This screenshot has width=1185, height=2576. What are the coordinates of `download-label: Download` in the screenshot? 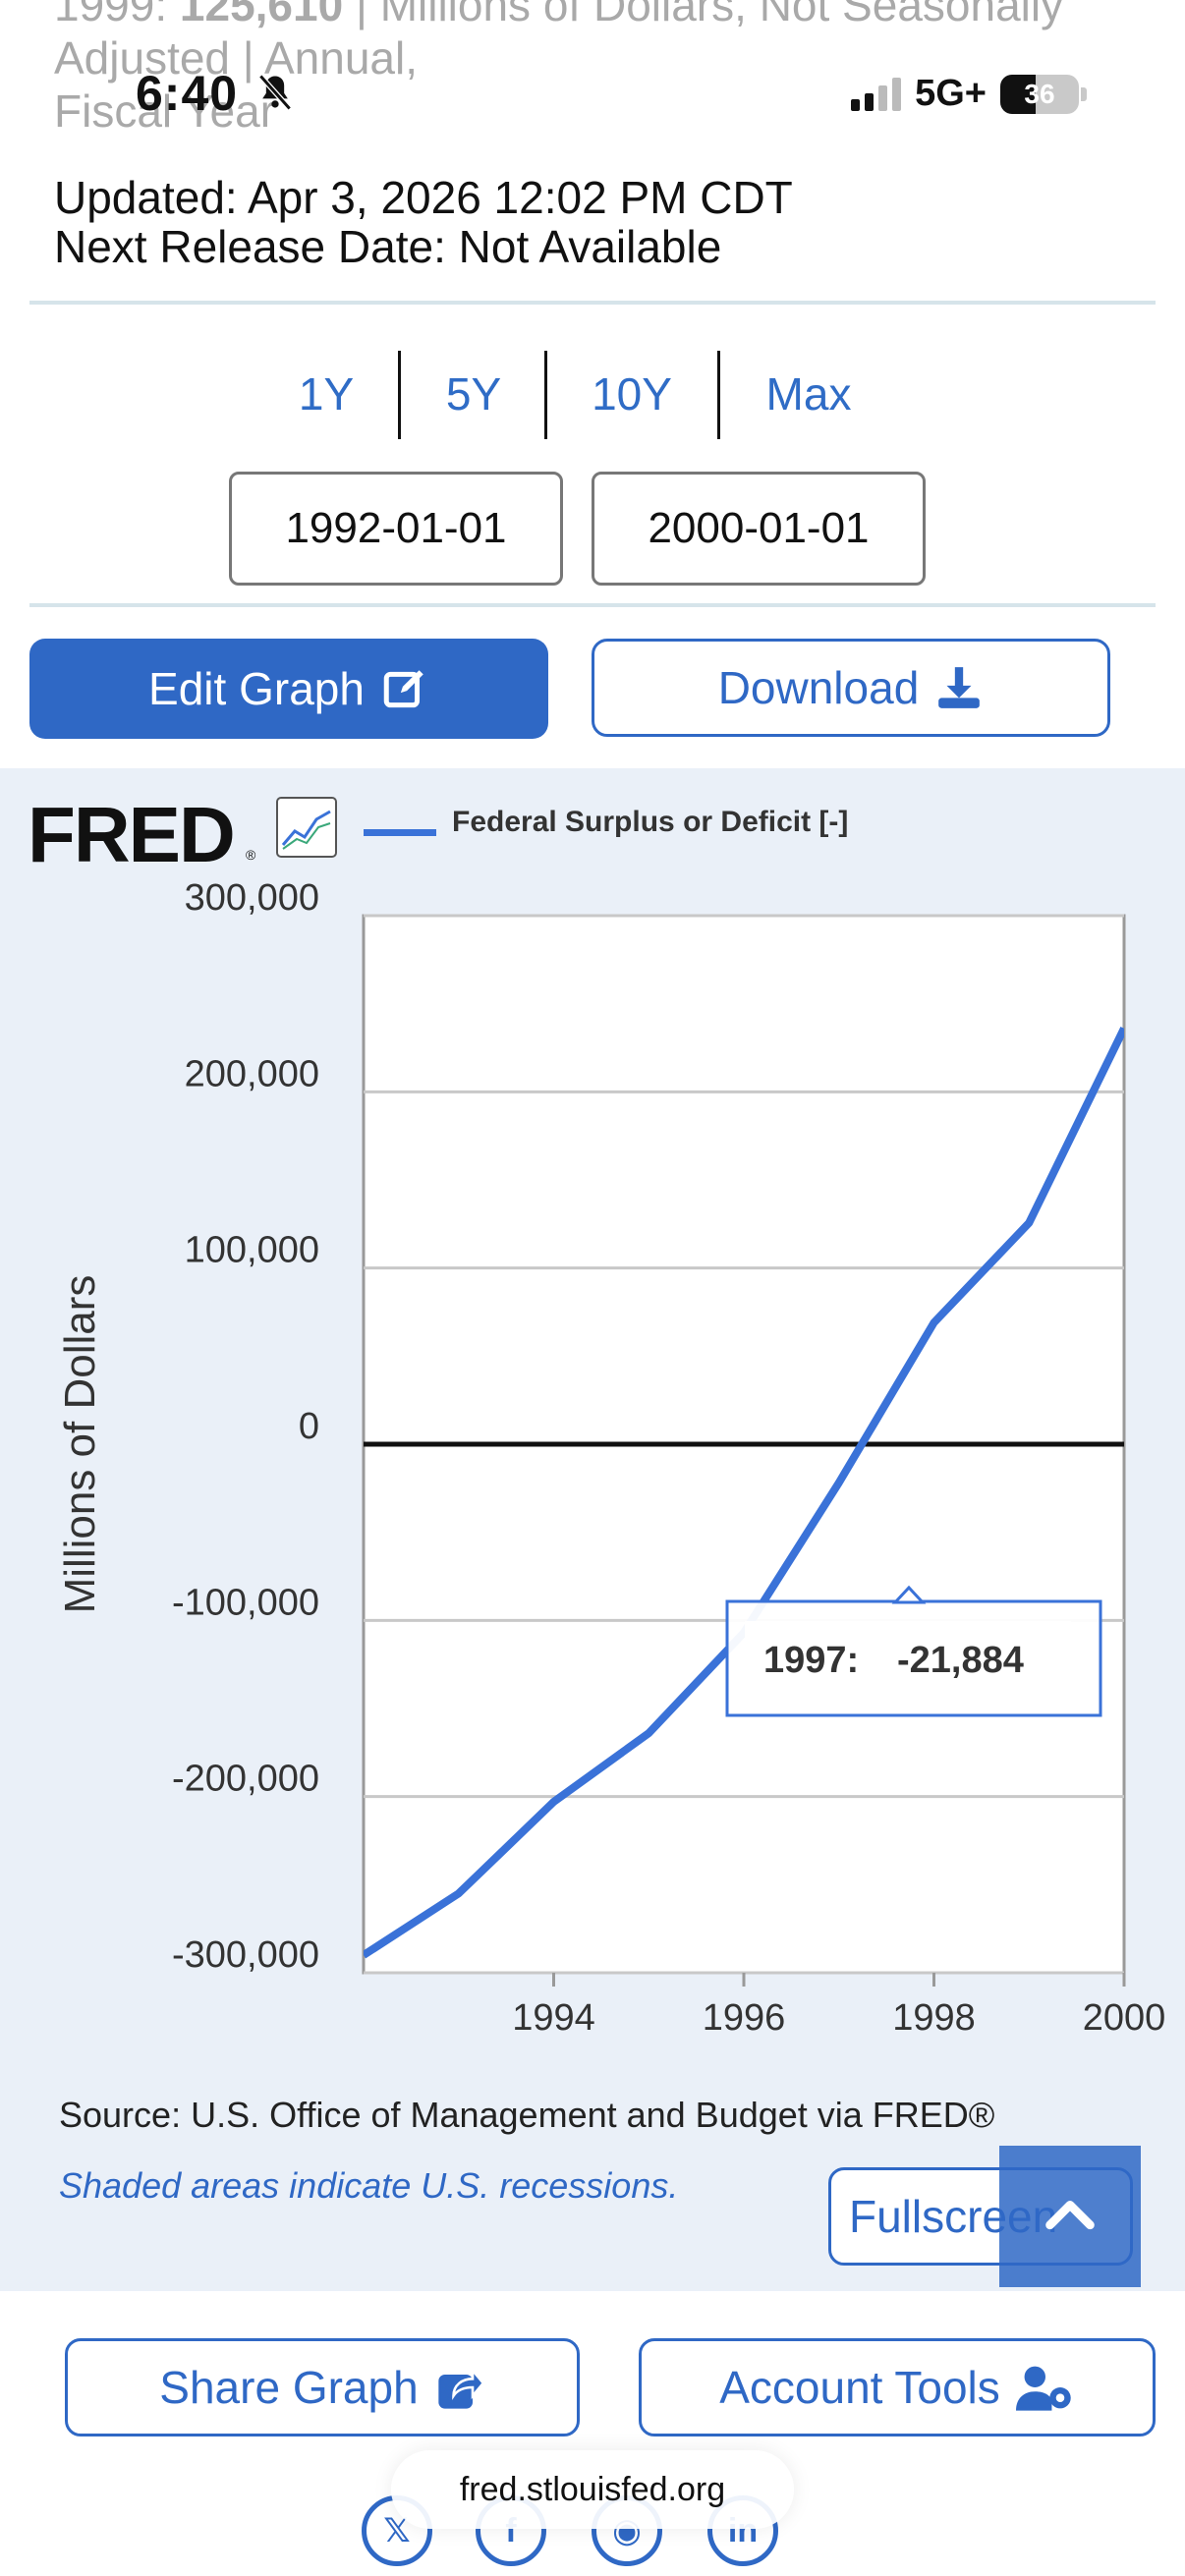 It's located at (819, 687).